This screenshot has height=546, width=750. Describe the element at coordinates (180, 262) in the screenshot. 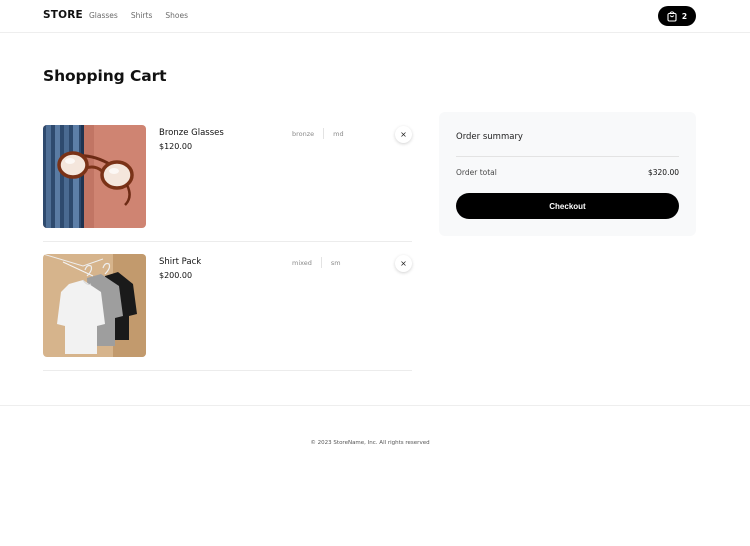

I see `item-name: Shirt Pack` at that location.